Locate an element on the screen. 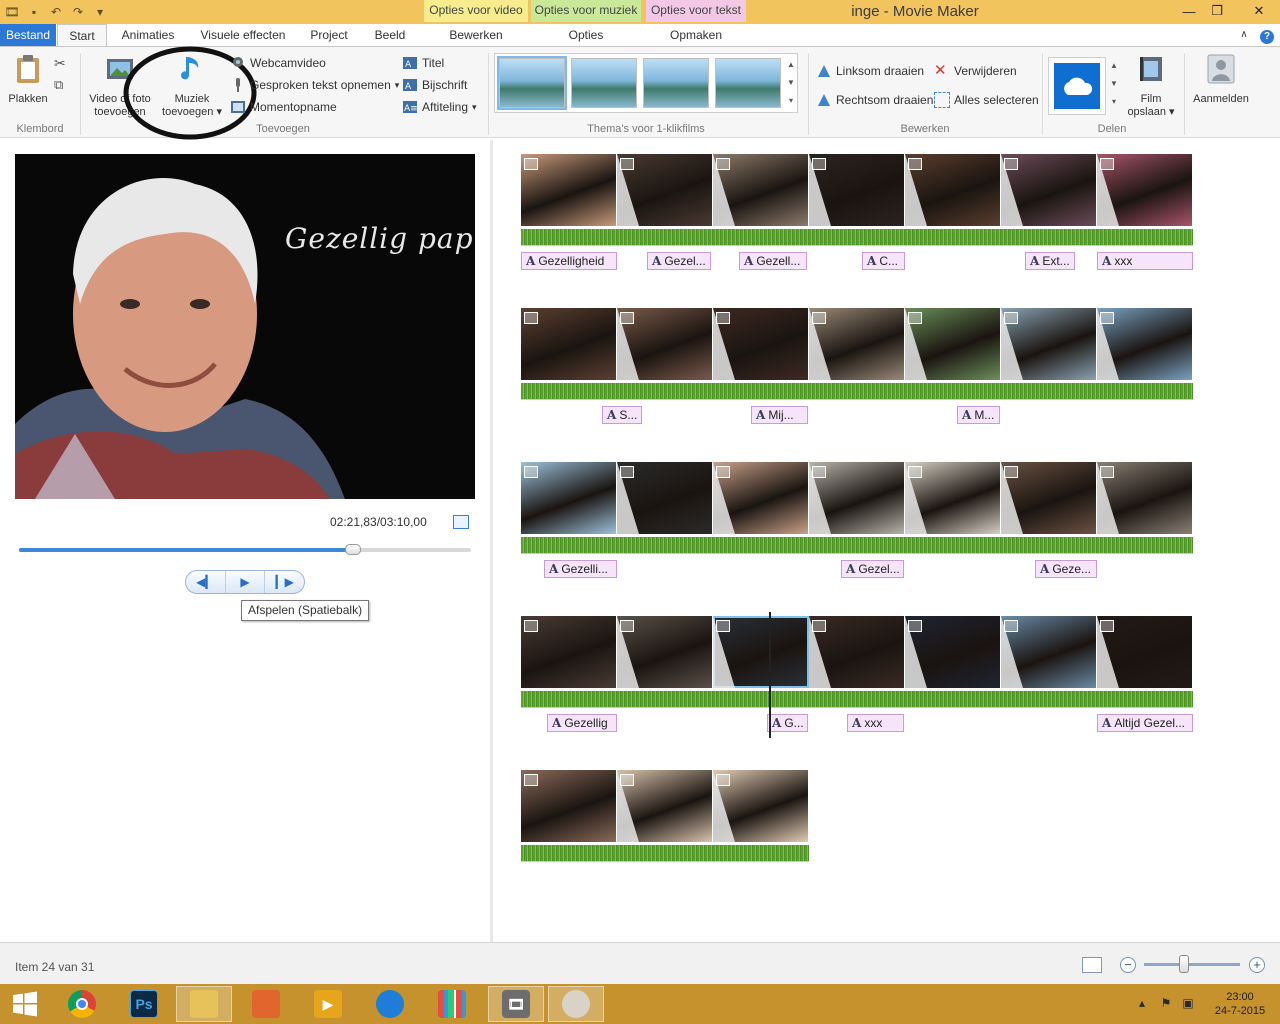  tab-view: Beeld is located at coordinates (390, 35).